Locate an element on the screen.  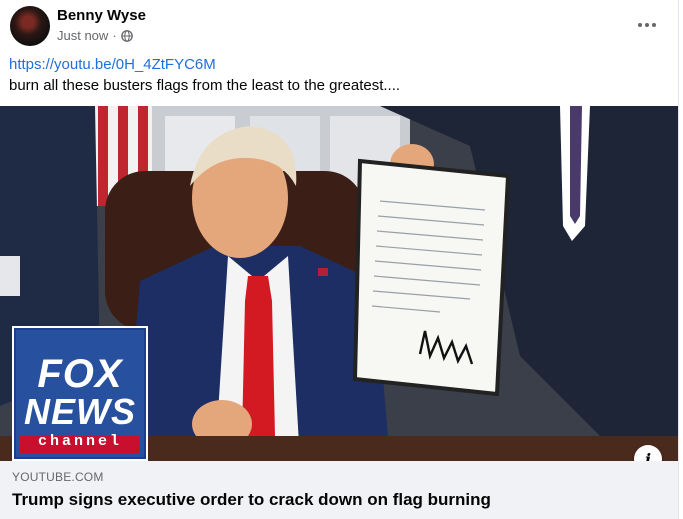
more-options-button is located at coordinates (647, 25).